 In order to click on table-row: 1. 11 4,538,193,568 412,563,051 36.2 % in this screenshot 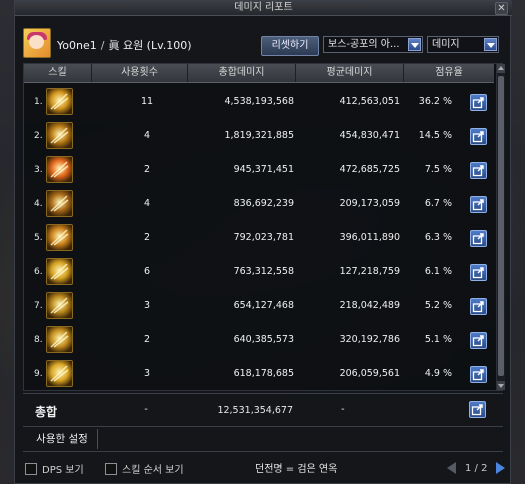, I will do `click(259, 102)`.